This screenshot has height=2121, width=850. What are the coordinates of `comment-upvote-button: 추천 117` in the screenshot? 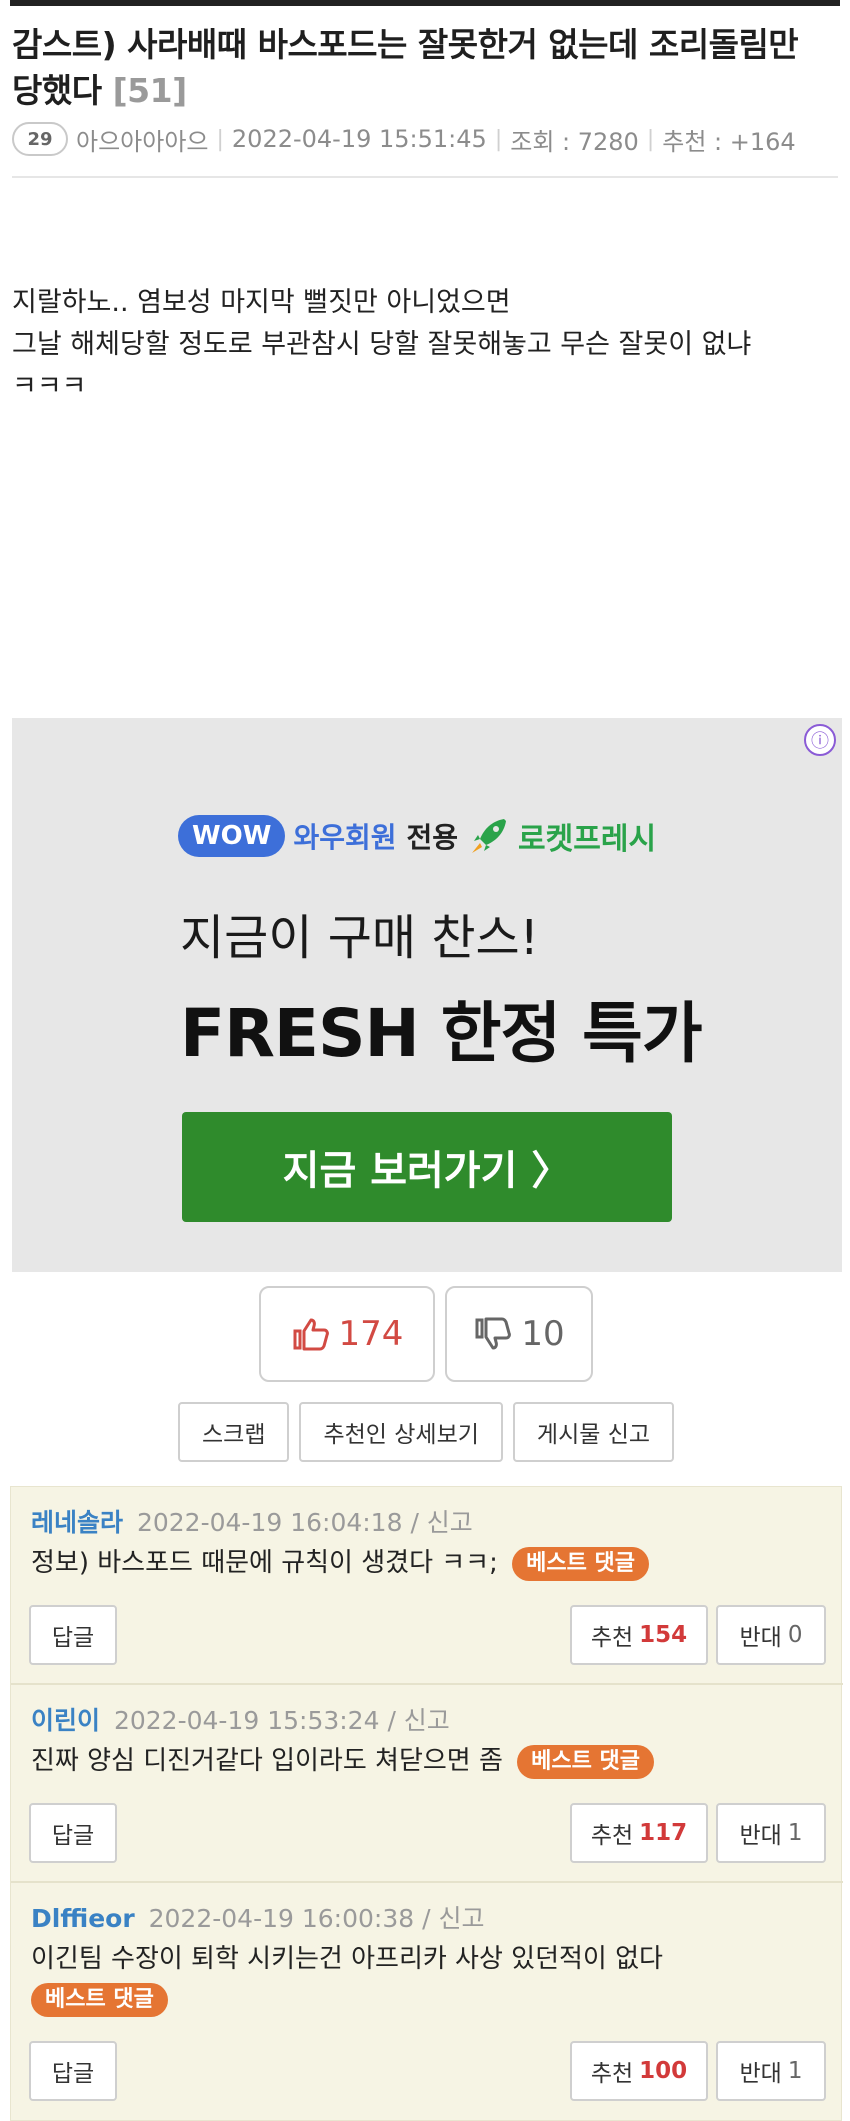 It's located at (639, 1833).